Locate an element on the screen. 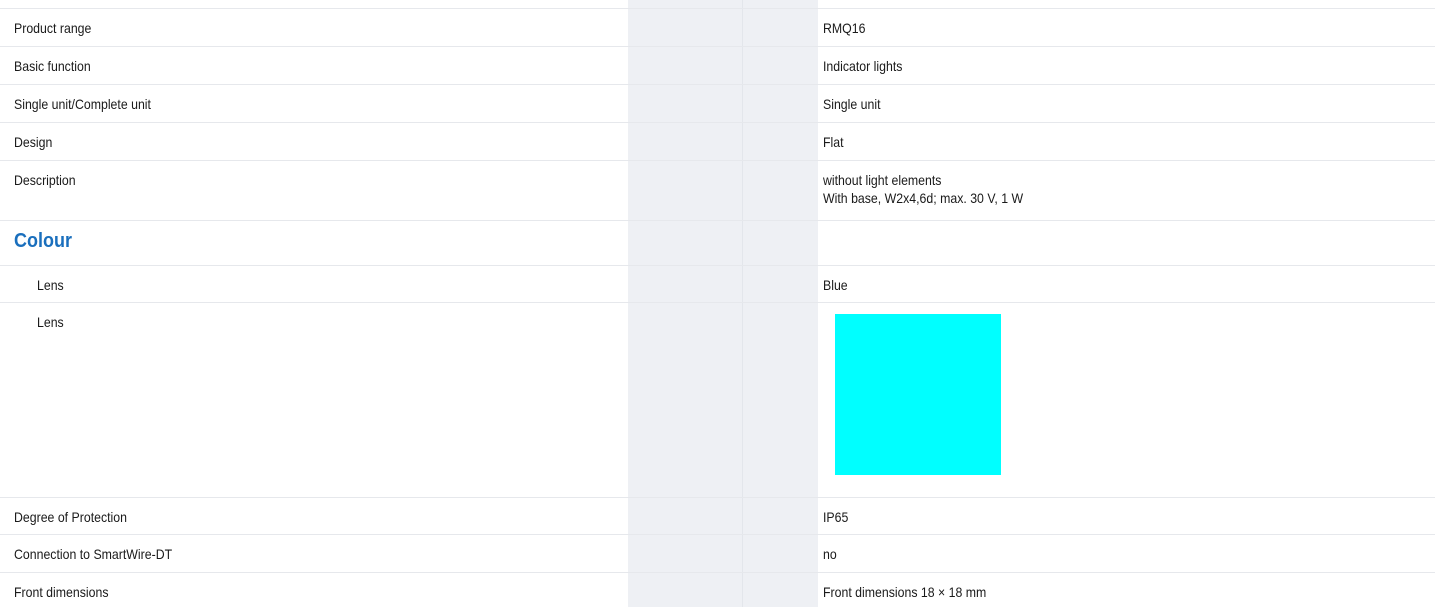  section-title: Colour is located at coordinates (43, 241).